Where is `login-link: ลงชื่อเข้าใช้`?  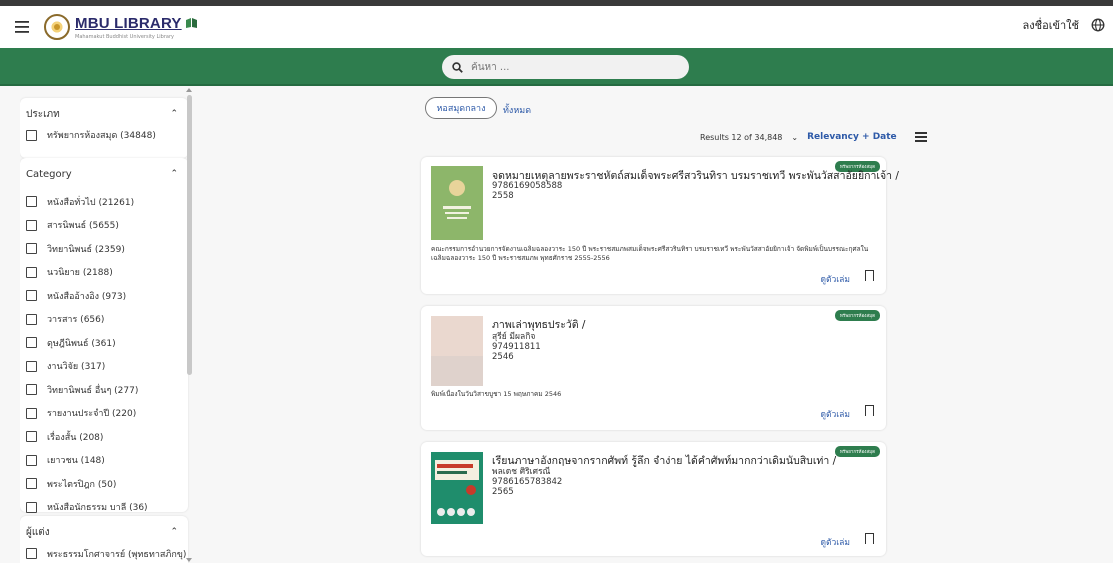 login-link: ลงชื่อเข้าใช้ is located at coordinates (1051, 25).